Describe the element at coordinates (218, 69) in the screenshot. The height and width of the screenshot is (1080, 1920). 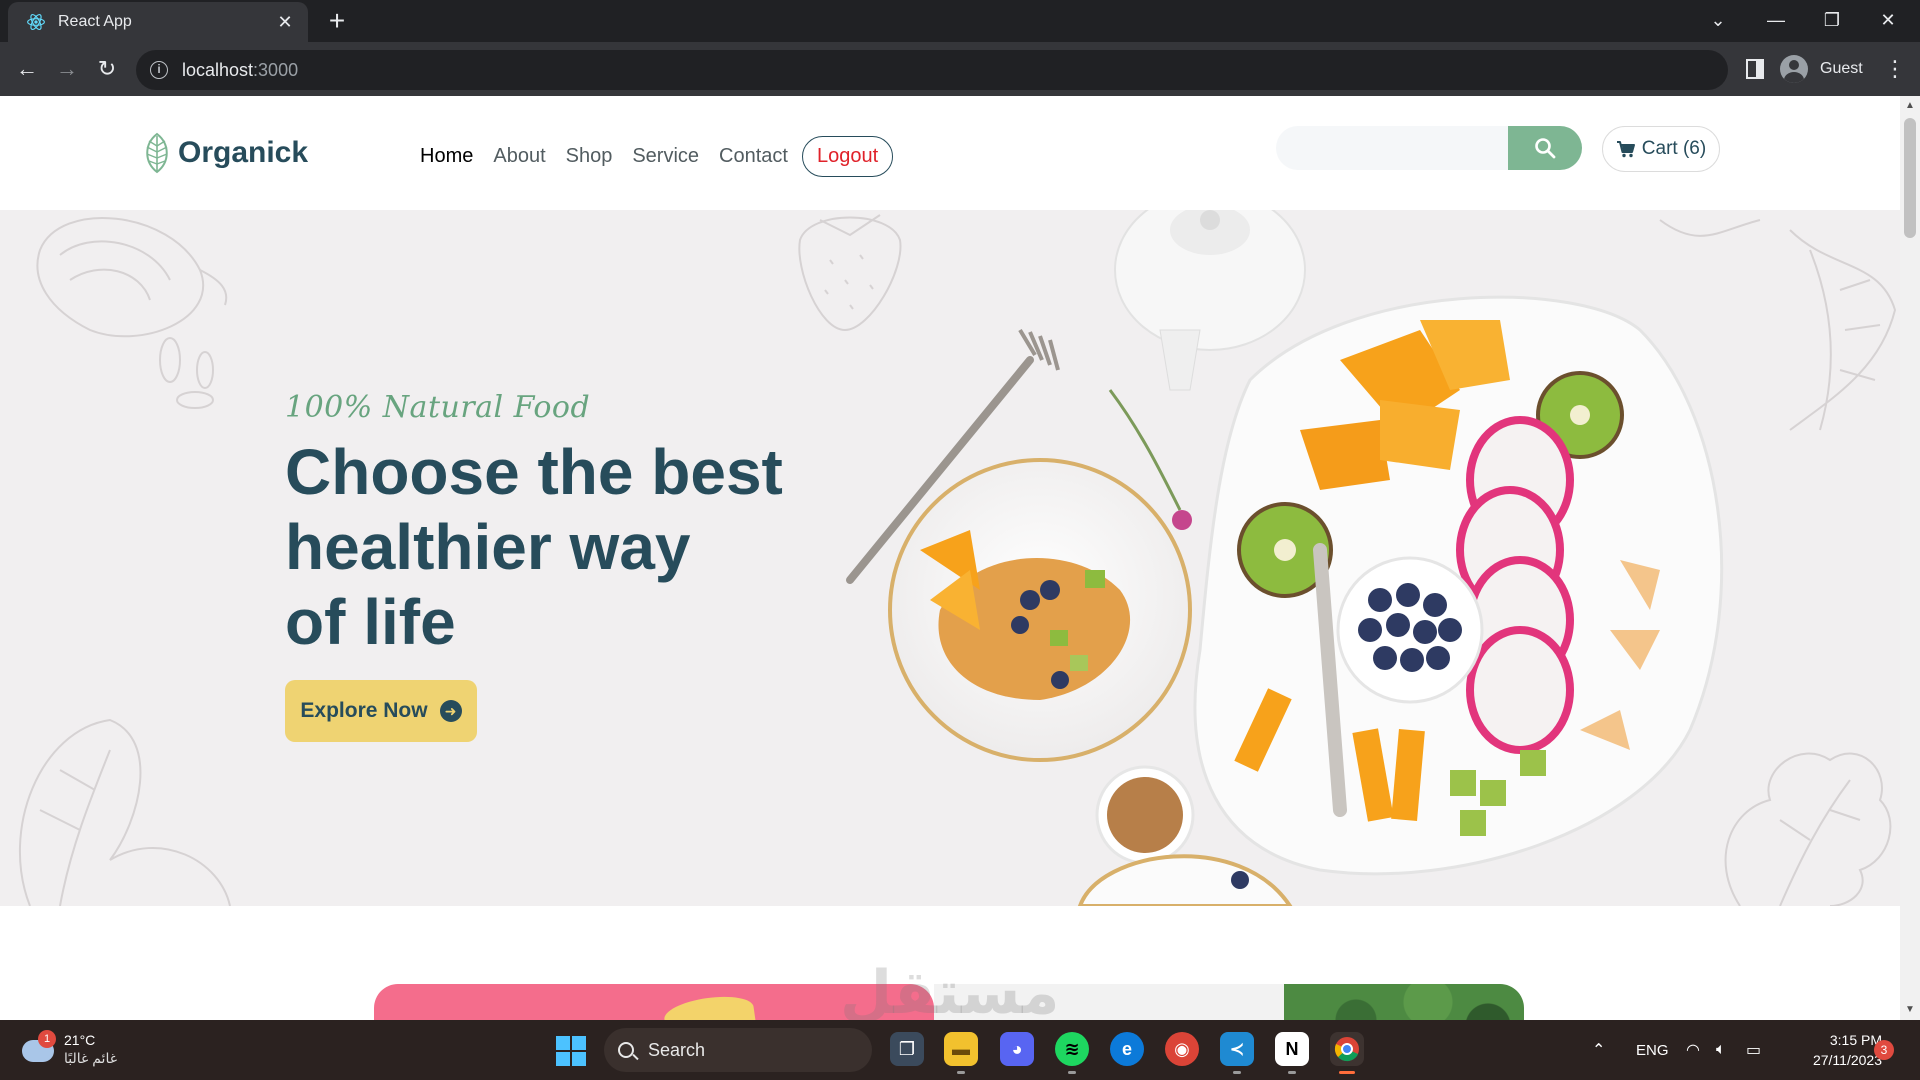
I see `url-host: localhost` at that location.